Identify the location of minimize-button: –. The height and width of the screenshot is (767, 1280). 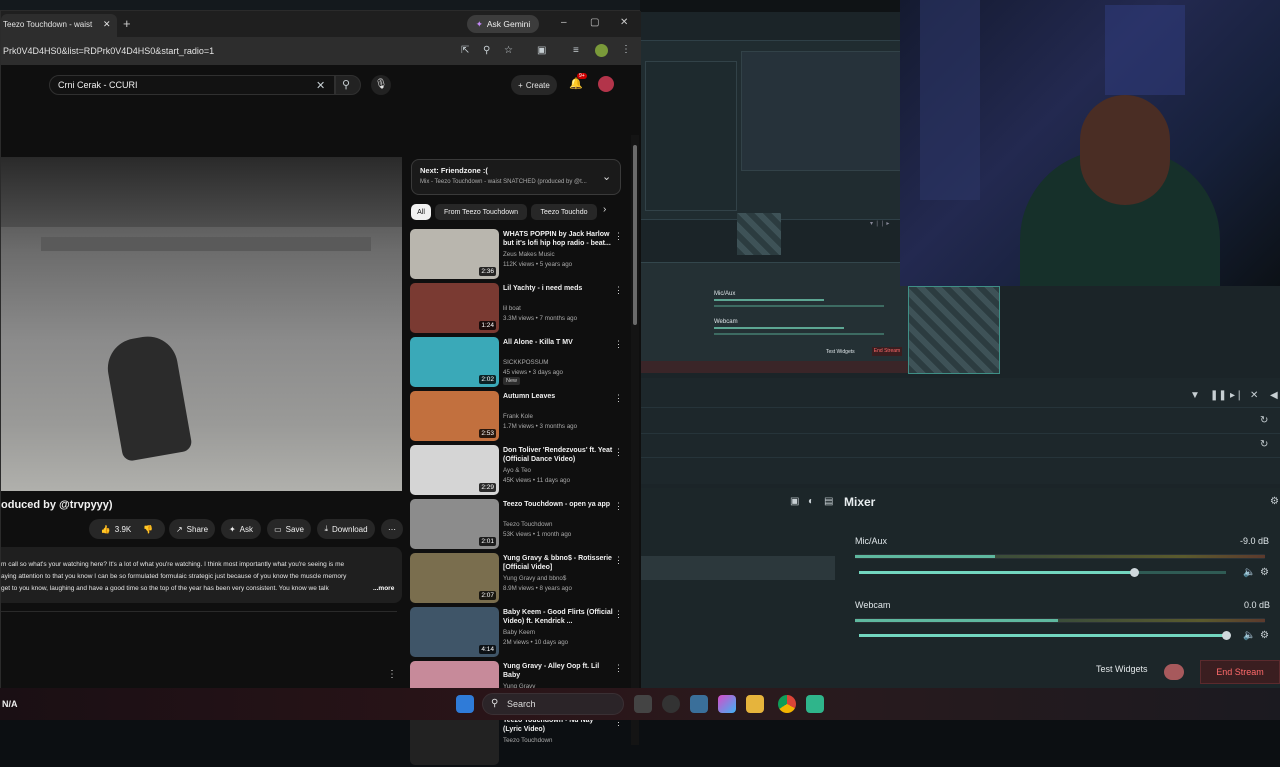
(564, 22).